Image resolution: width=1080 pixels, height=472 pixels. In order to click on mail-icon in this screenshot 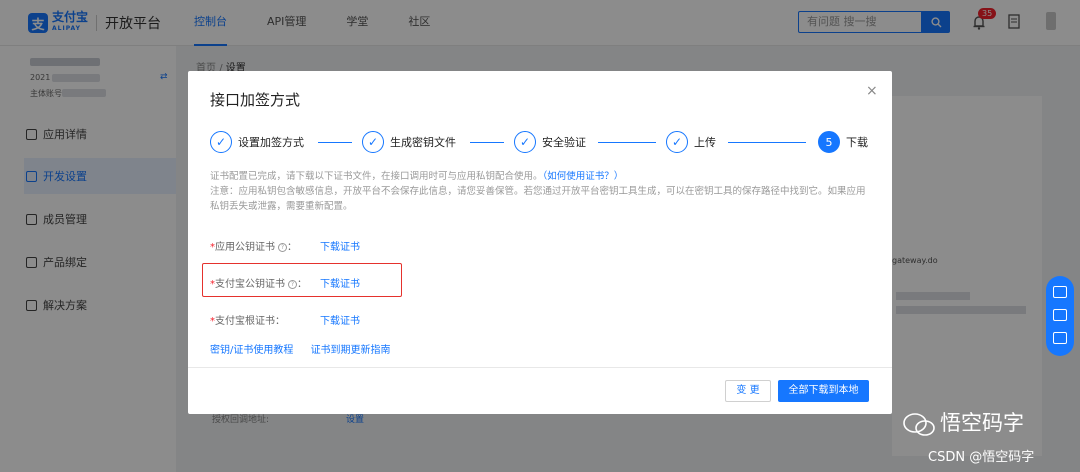, I will do `click(1060, 338)`.